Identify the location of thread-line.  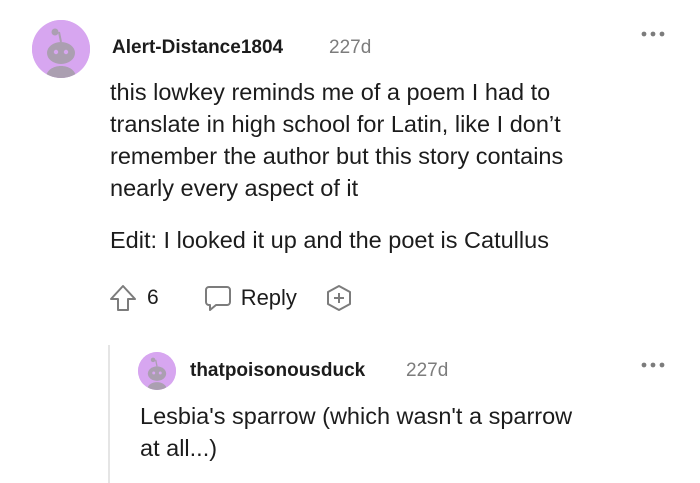
(109, 414).